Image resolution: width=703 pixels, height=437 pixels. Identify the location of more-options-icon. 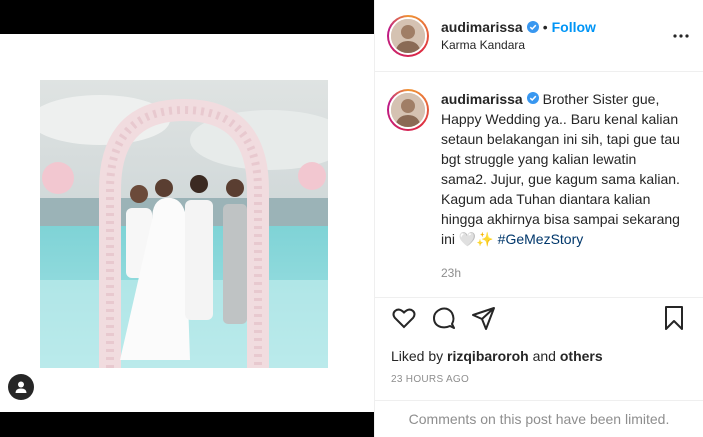
(681, 36).